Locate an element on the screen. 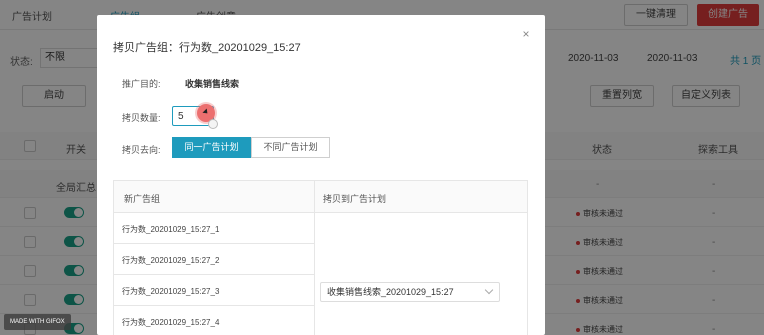 Image resolution: width=764 pixels, height=335 pixels. copy-table-header: 新广告组 拷贝到广告计划 is located at coordinates (320, 197).